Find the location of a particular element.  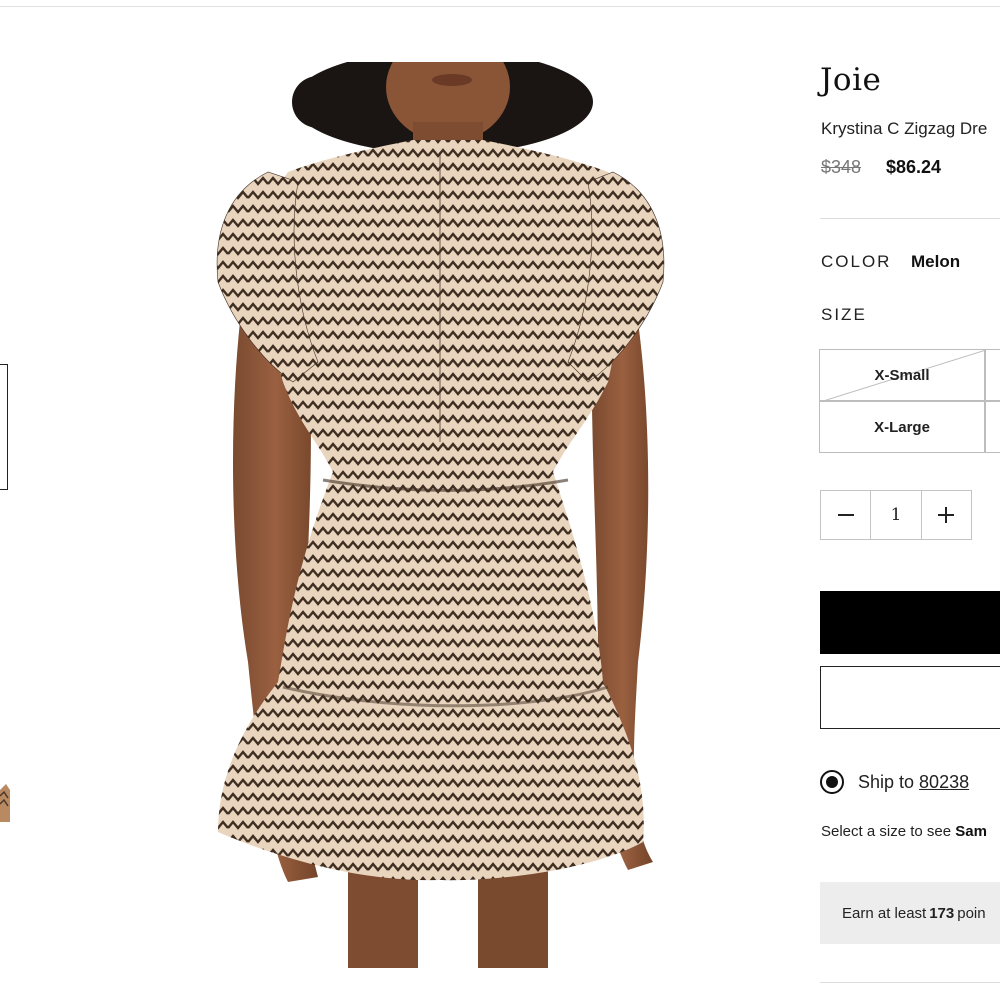

thumbnail-selected is located at coordinates (4, 427).